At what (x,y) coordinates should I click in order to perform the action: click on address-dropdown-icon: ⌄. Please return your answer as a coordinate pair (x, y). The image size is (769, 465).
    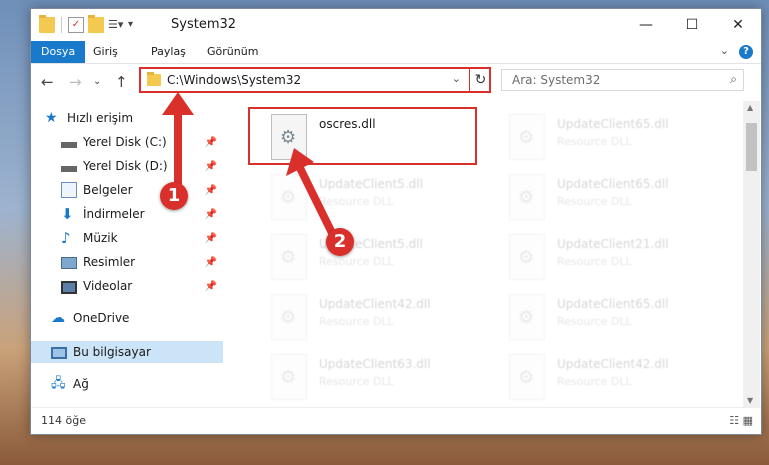
    Looking at the image, I should click on (456, 78).